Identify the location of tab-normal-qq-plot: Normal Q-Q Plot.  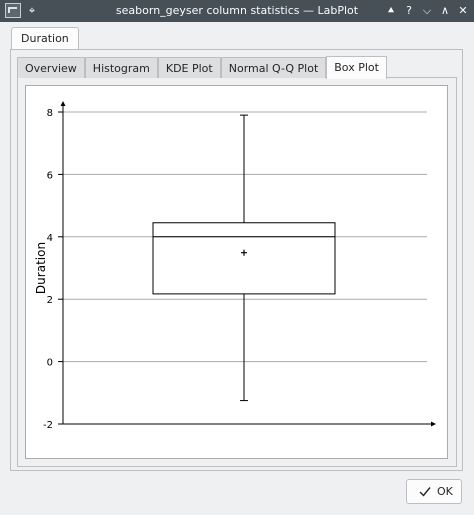
(273, 67).